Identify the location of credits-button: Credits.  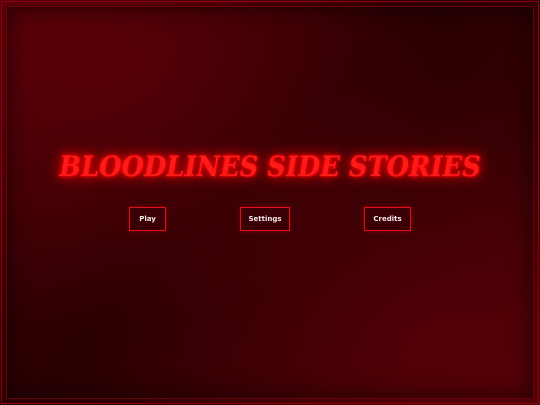
(387, 219).